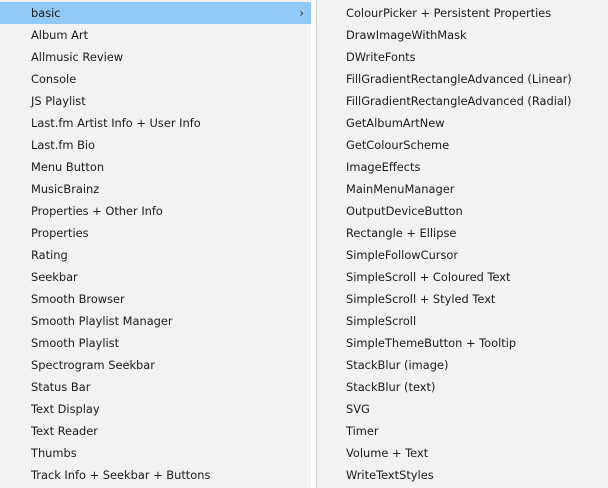 This screenshot has height=488, width=608. Describe the element at coordinates (155, 57) in the screenshot. I see `menu-item-allmusic-review: Allmusic Review` at that location.